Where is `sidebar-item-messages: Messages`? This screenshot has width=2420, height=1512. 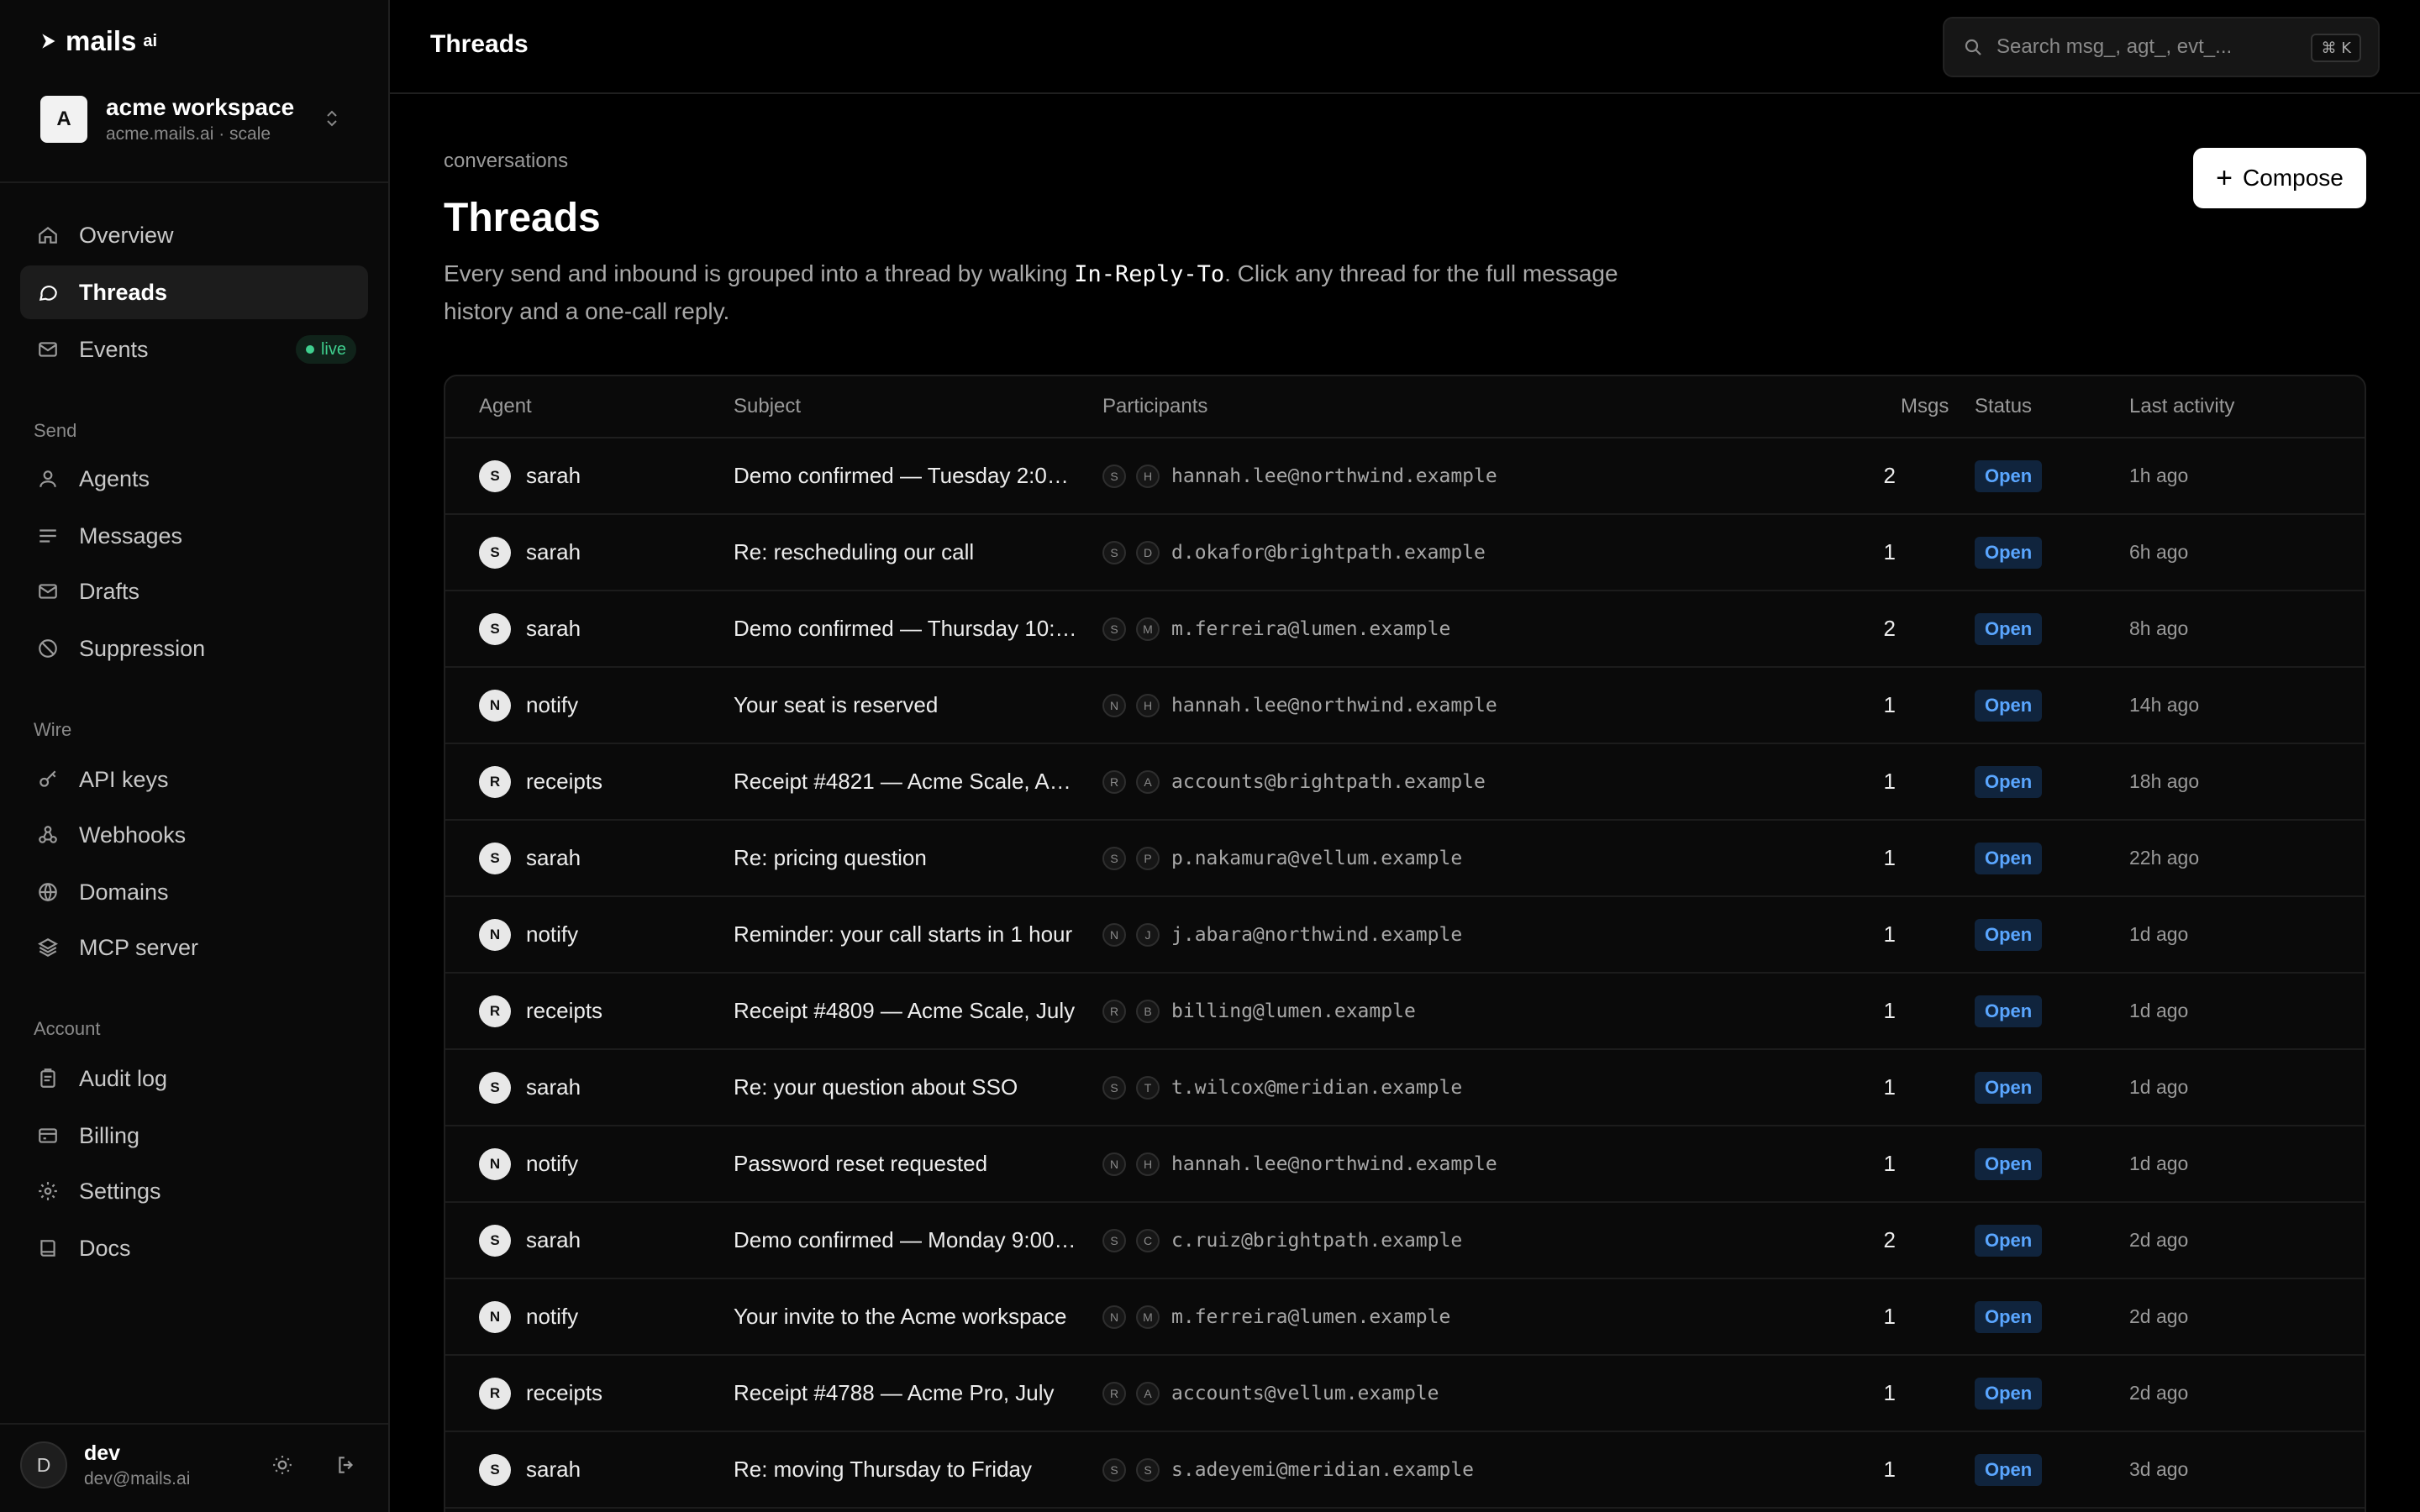 sidebar-item-messages: Messages is located at coordinates (194, 536).